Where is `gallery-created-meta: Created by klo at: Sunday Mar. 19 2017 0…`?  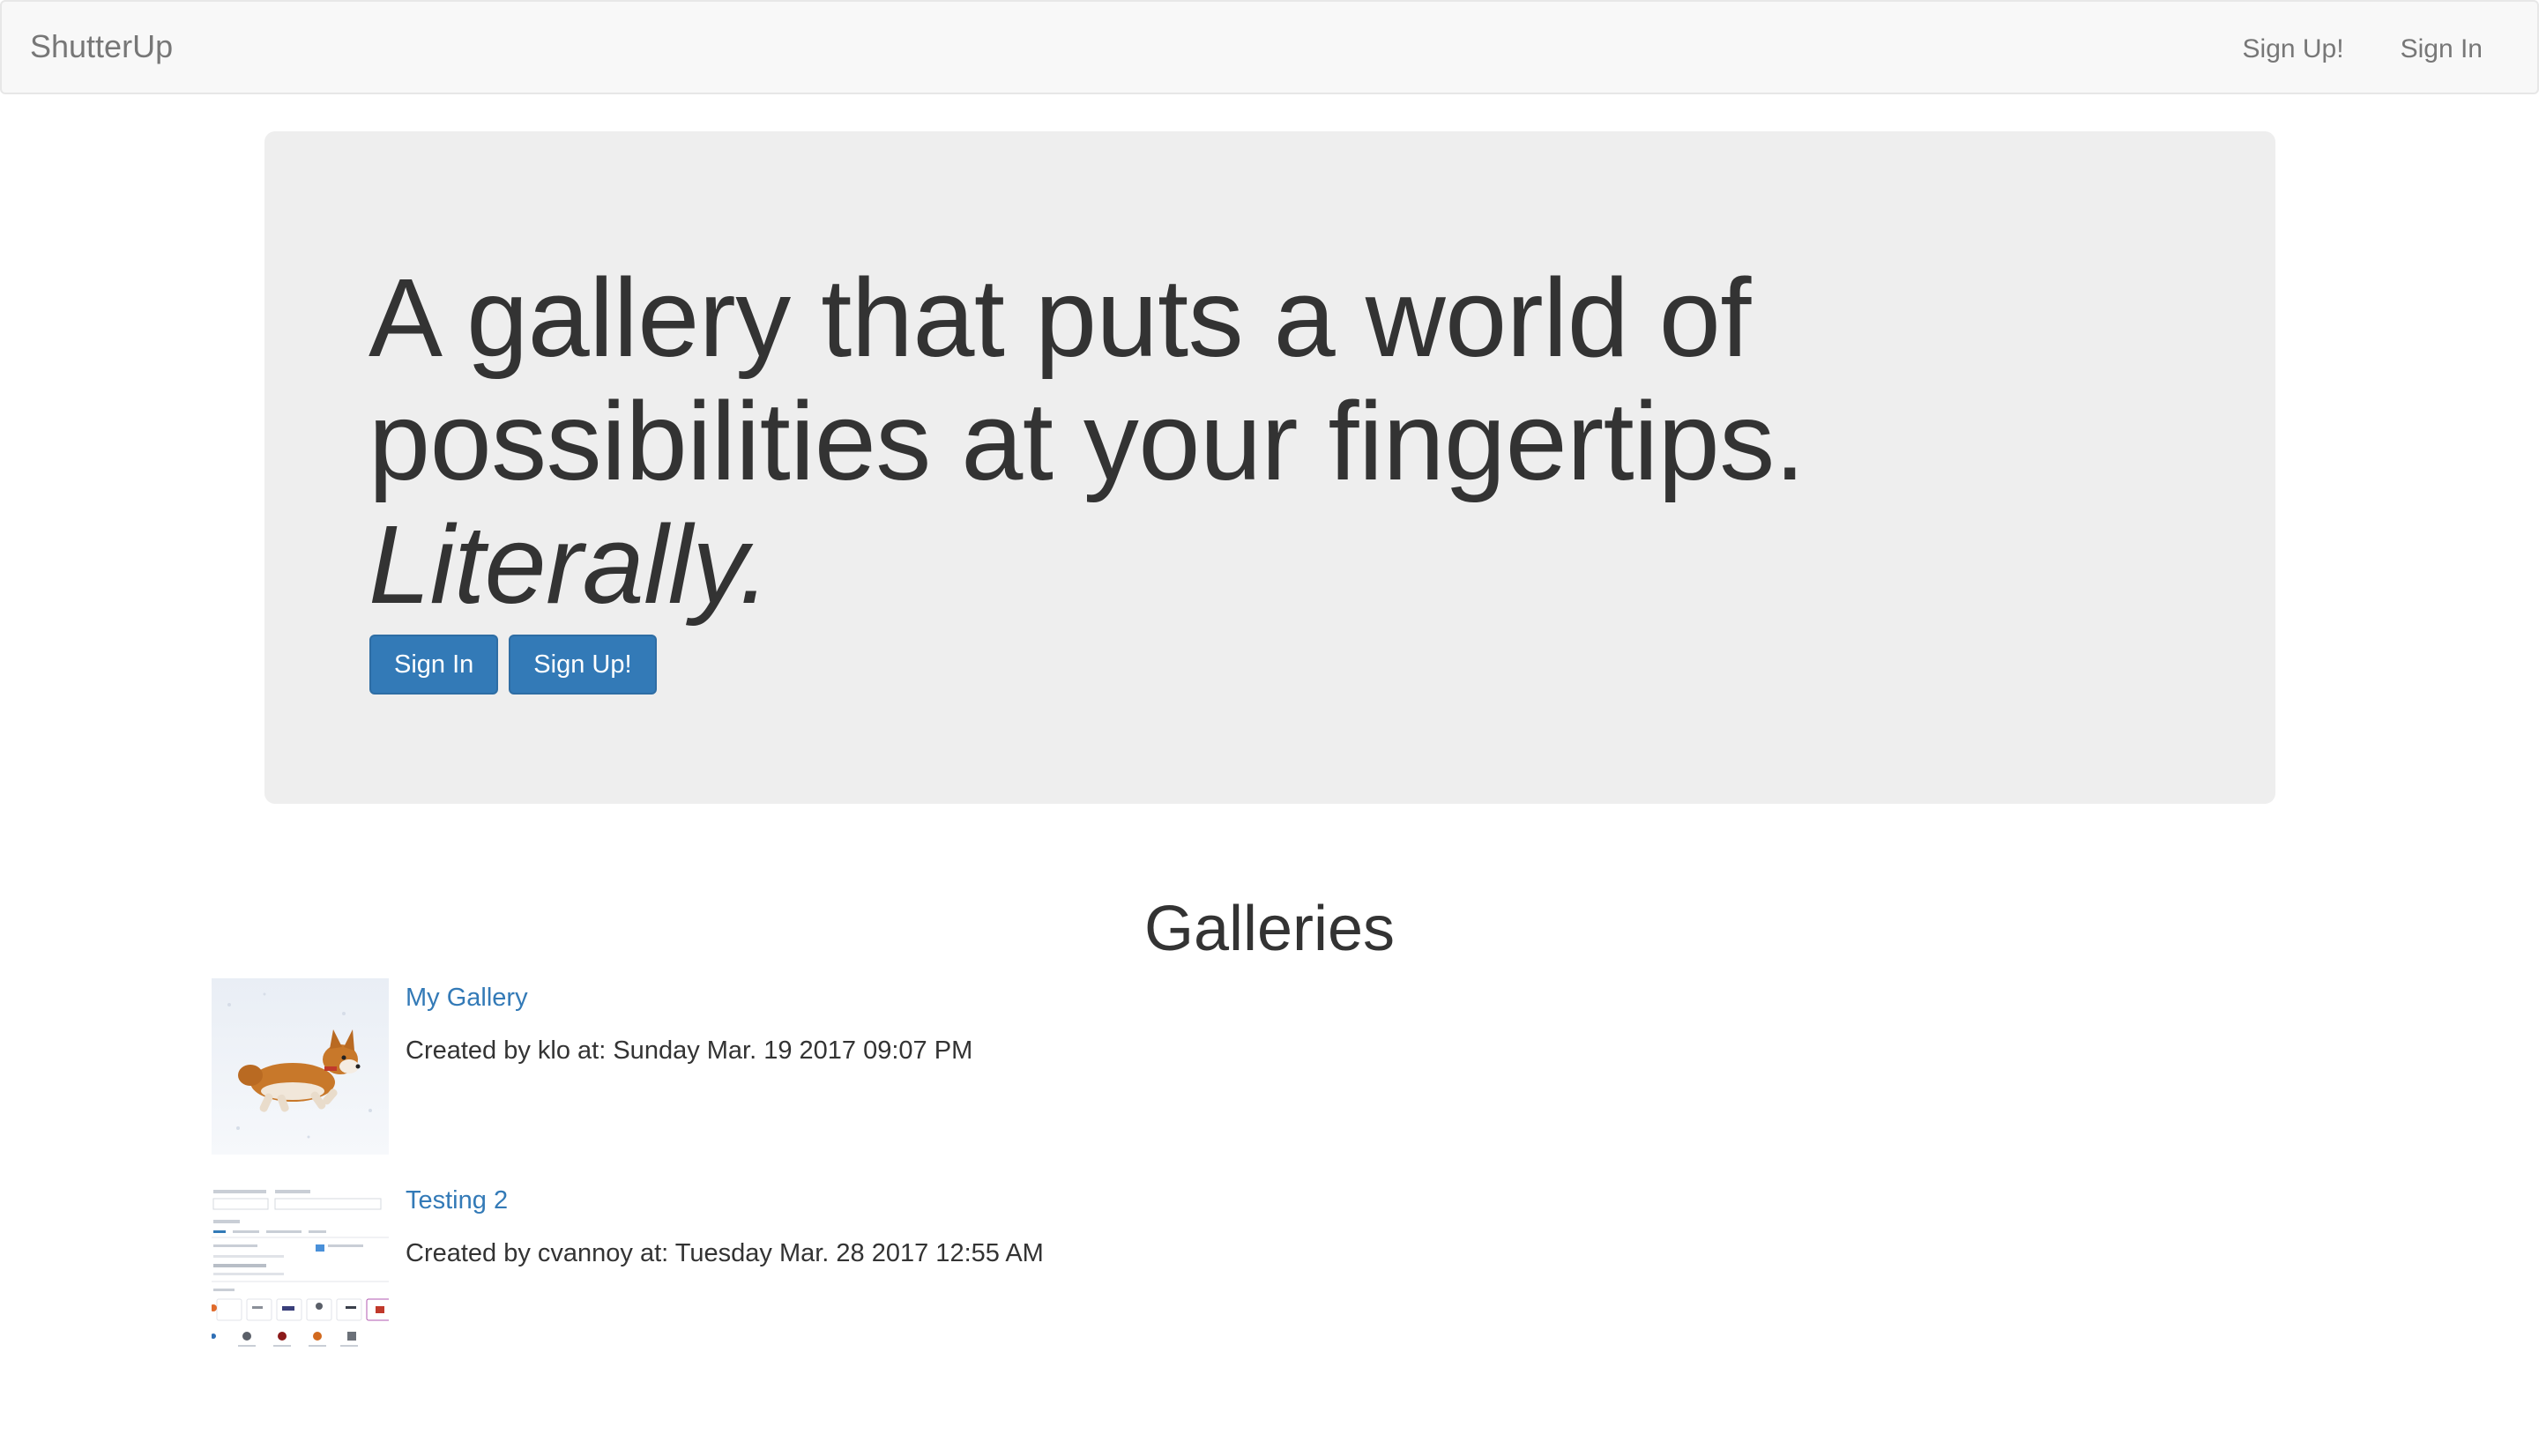 gallery-created-meta: Created by klo at: Sunday Mar. 19 2017 0… is located at coordinates (689, 1050).